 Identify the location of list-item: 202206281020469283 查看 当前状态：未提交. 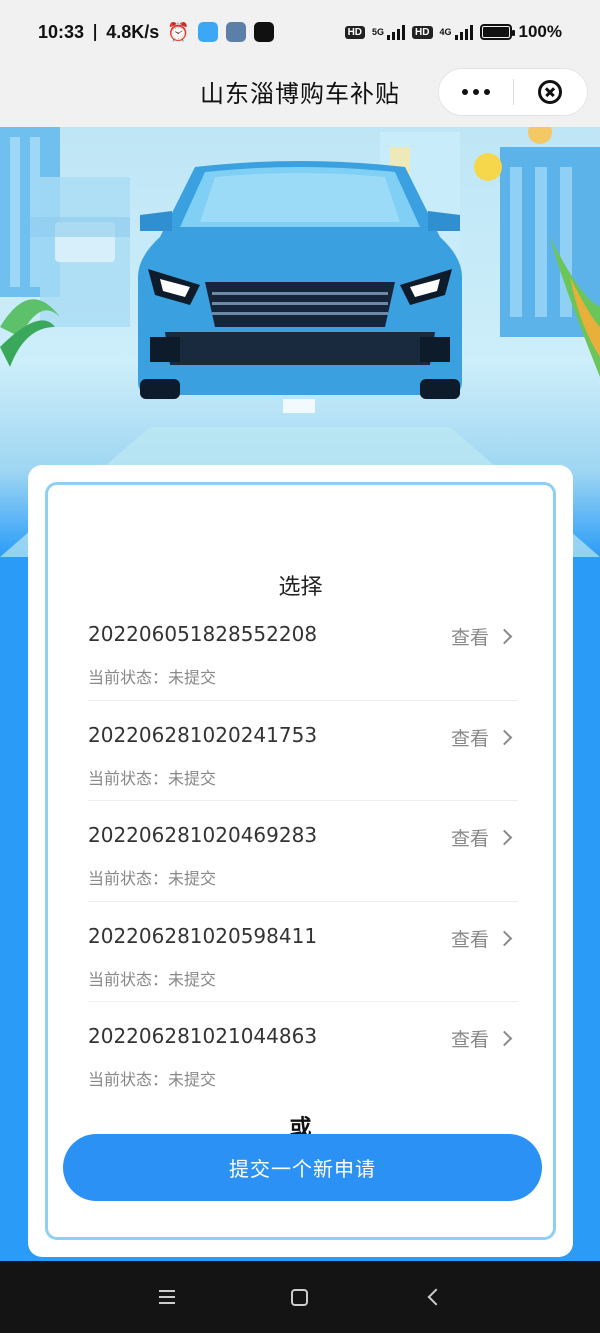
(303, 851).